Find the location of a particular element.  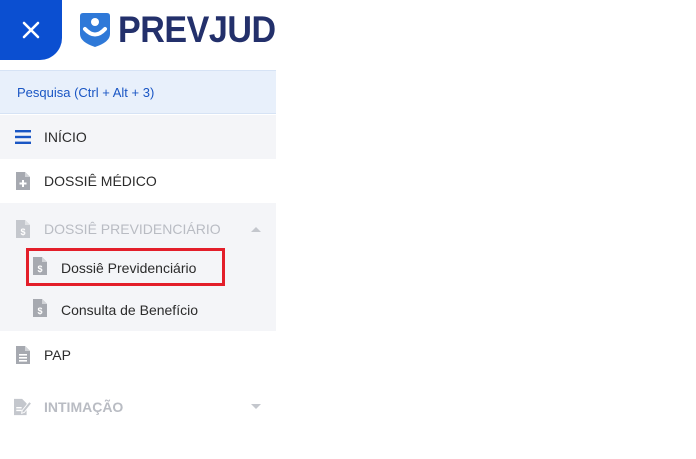

menu-item-intimacao: INTIMAÇÃO is located at coordinates (138, 407).